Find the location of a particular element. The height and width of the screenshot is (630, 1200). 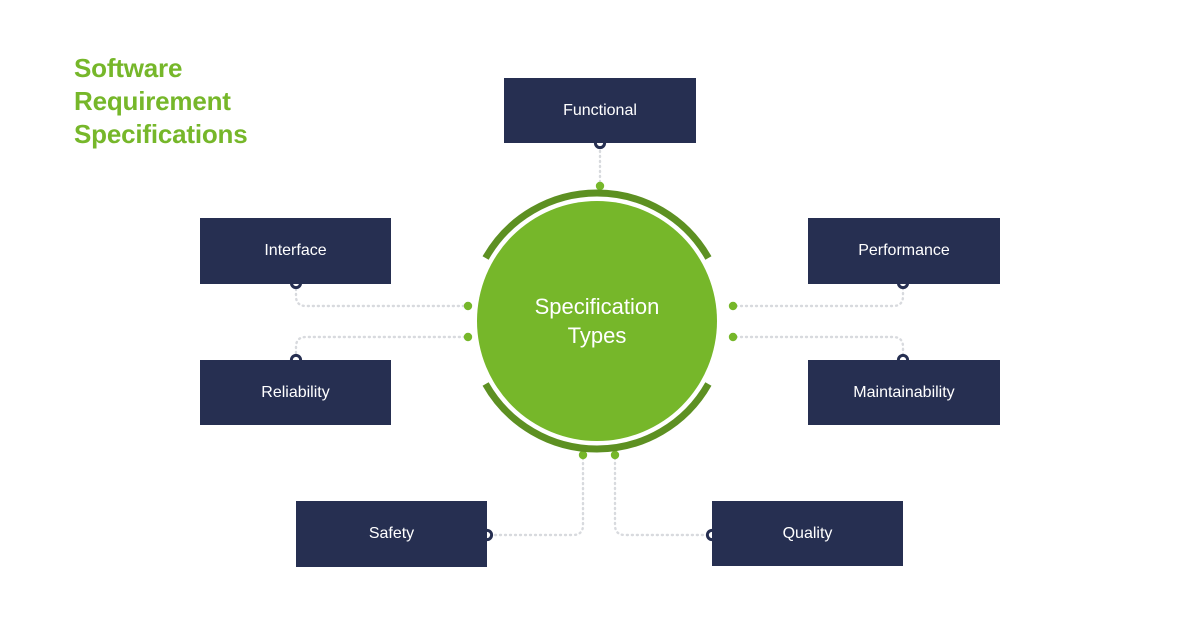

node-functional-label: Functional is located at coordinates (600, 110).